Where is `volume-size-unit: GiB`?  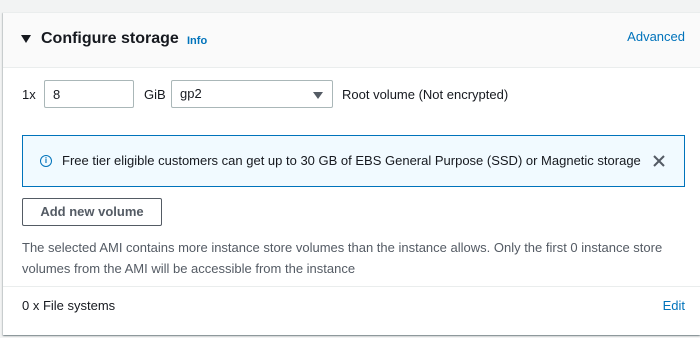
volume-size-unit: GiB is located at coordinates (155, 94).